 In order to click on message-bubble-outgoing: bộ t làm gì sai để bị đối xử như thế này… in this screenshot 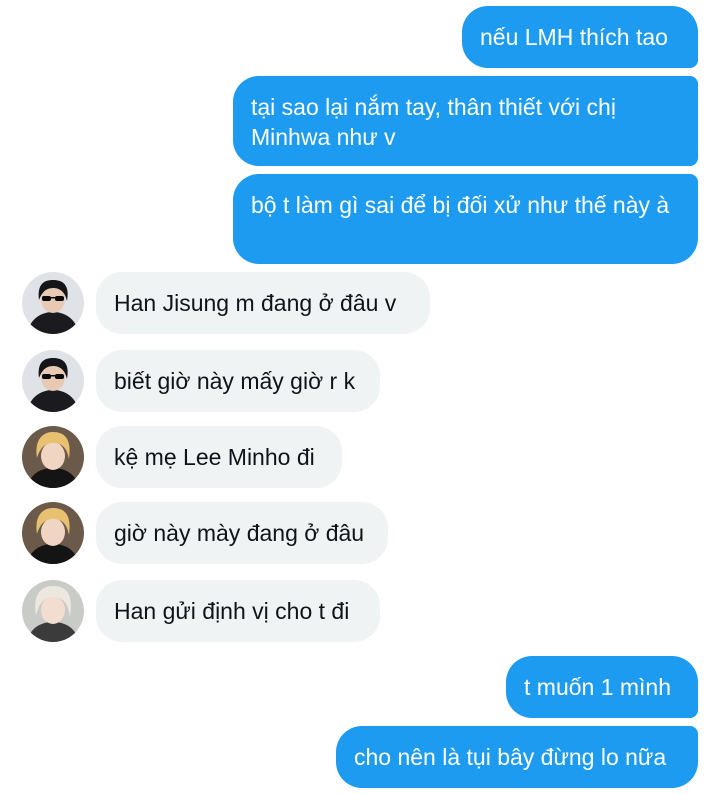, I will do `click(465, 219)`.